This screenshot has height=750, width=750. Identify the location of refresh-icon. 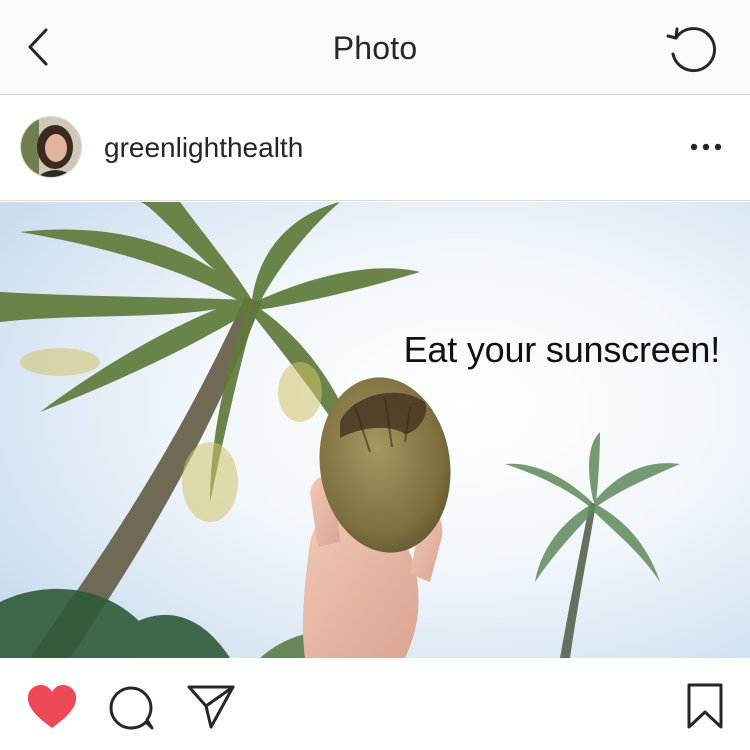
(691, 50).